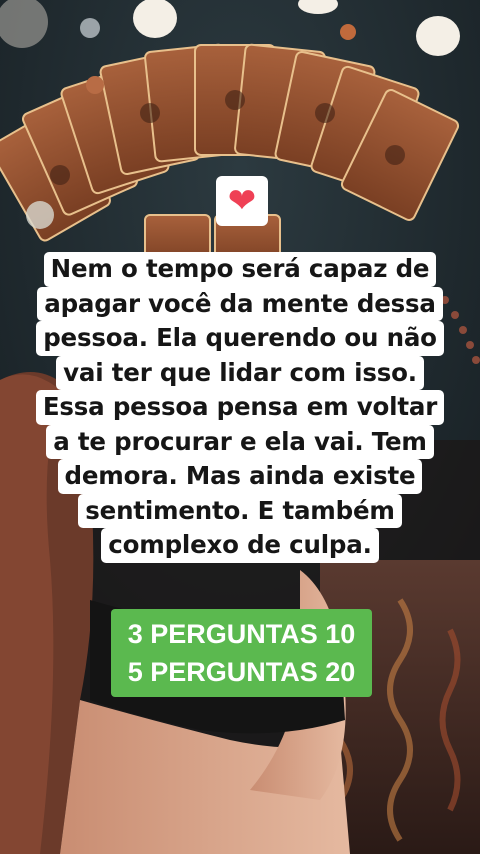 The image size is (480, 854). Describe the element at coordinates (241, 634) in the screenshot. I see `price-line-3-questions: 3 PERGUNTAS 10` at that location.